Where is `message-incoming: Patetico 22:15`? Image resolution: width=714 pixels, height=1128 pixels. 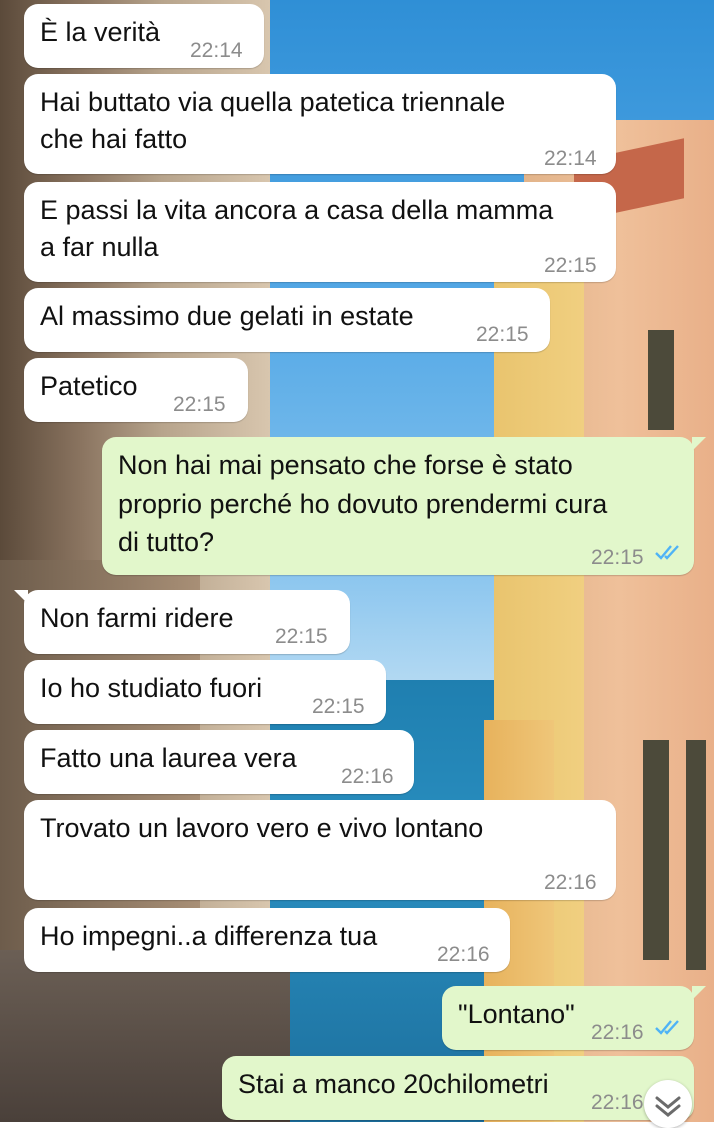
message-incoming: Patetico 22:15 is located at coordinates (136, 390).